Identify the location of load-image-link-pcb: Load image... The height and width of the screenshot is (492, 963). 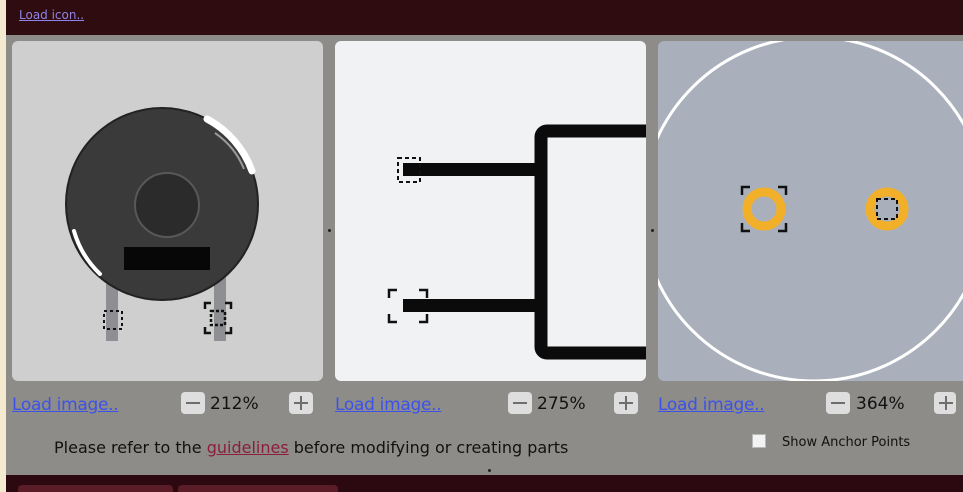
(711, 405).